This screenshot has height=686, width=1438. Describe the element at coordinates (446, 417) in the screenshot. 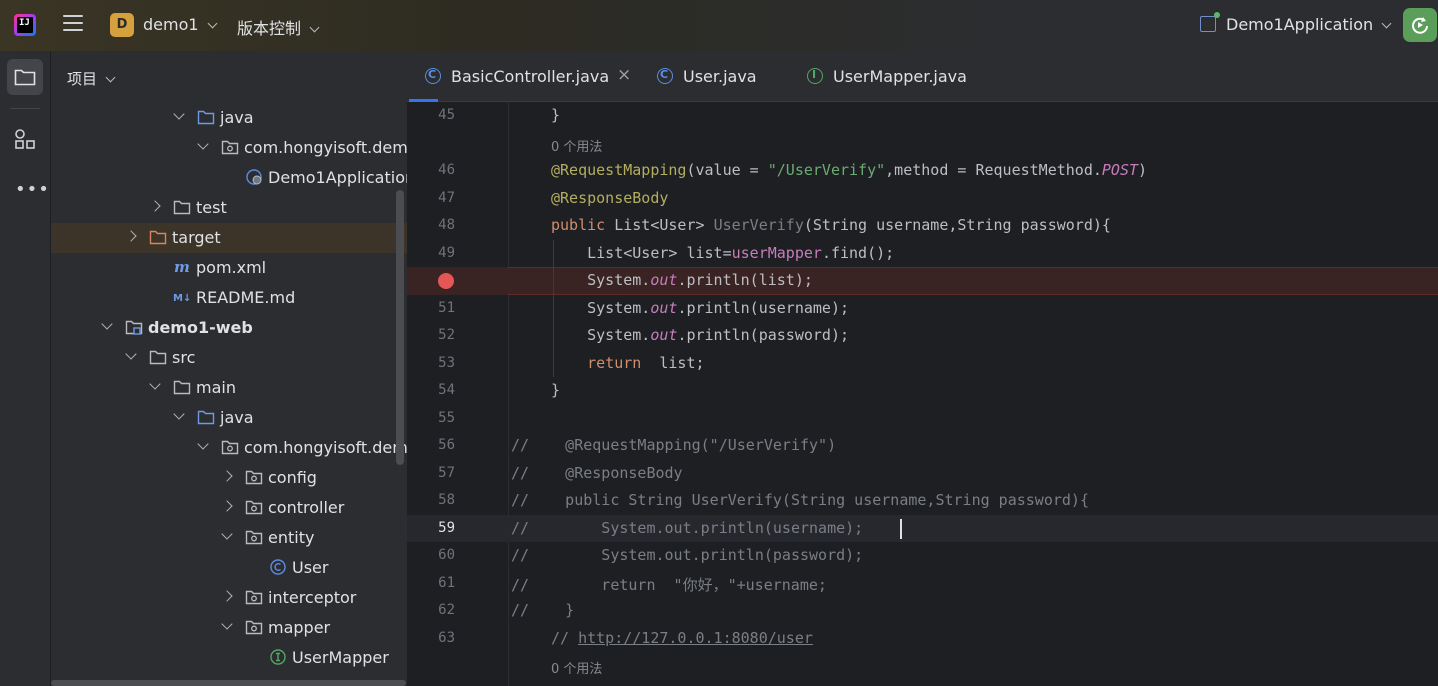

I see `line-number: 55` at that location.